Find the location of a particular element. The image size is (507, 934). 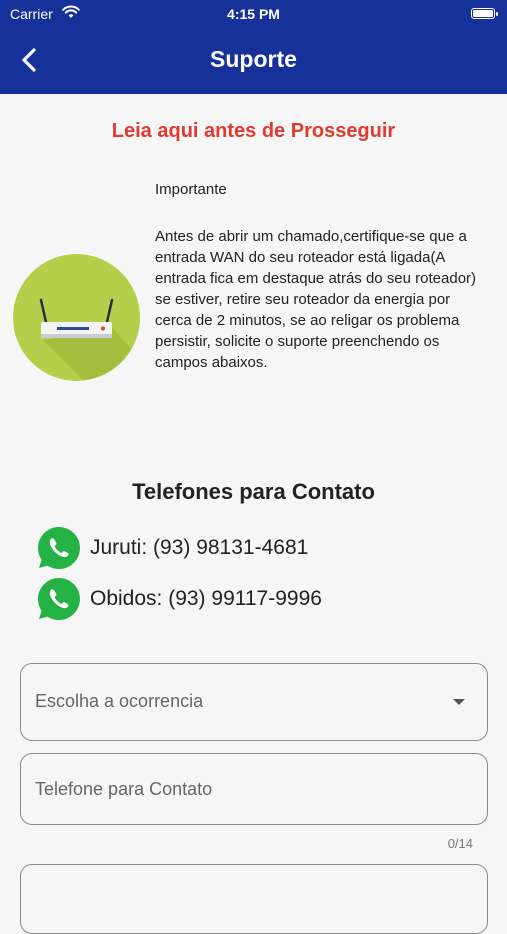

important-label: Importante is located at coordinates (191, 189).